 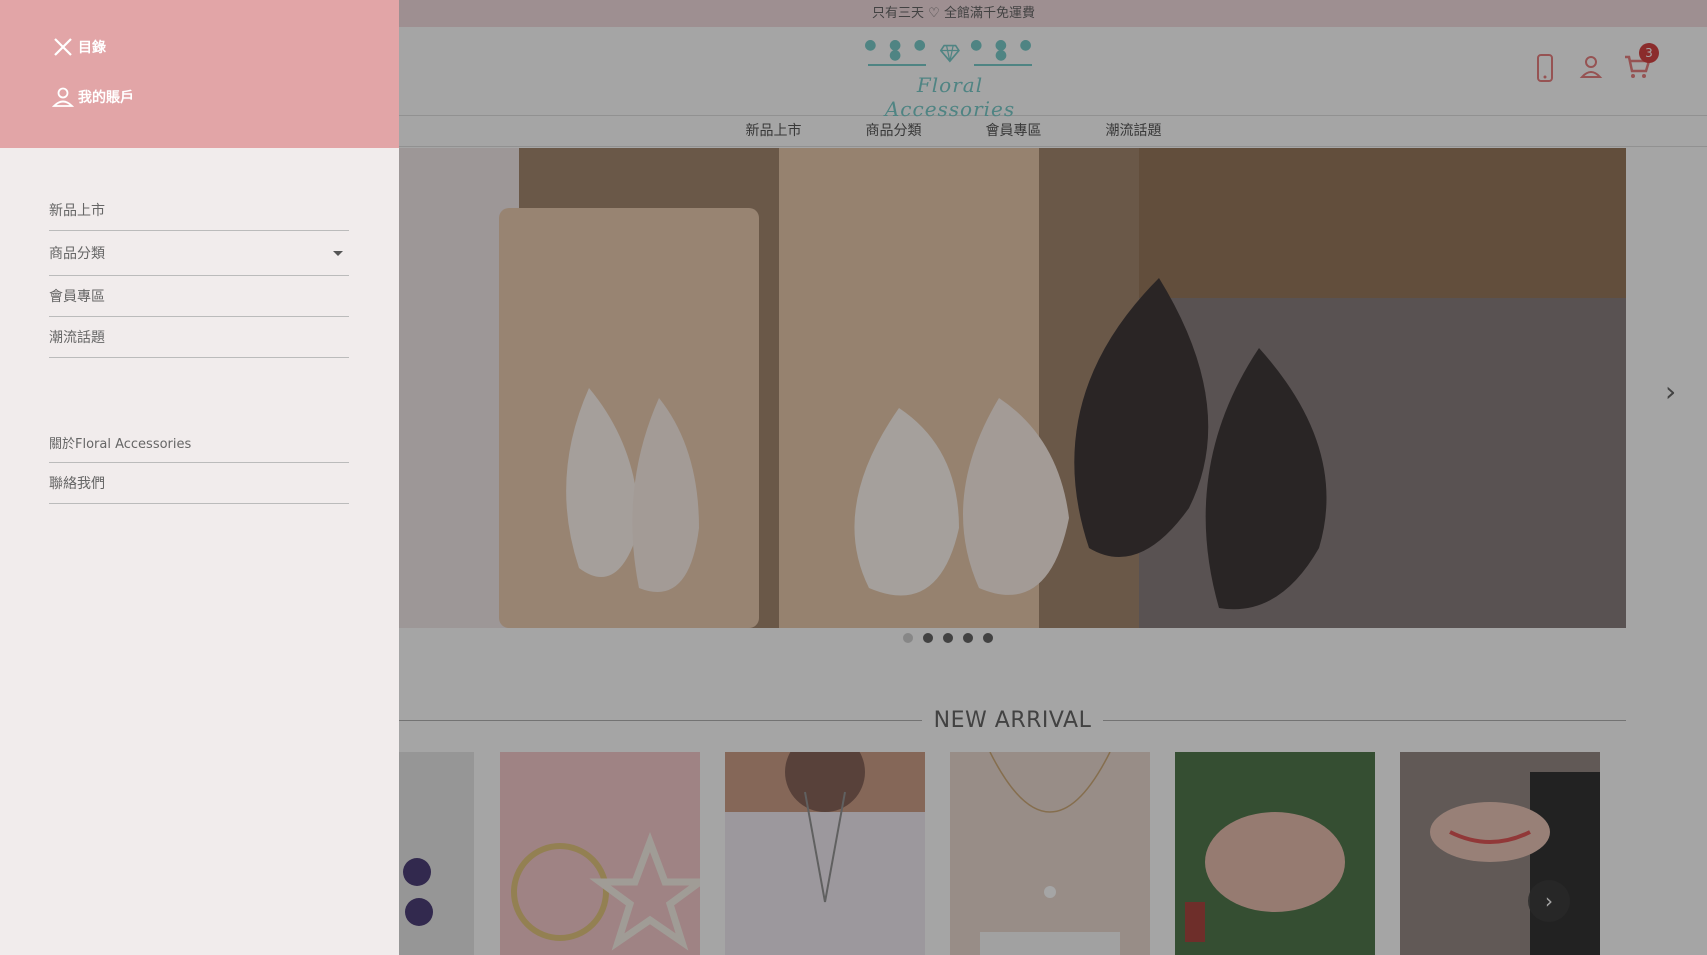 I want to click on drawer-item-new-arrivals: 新品上市, so click(x=199, y=210).